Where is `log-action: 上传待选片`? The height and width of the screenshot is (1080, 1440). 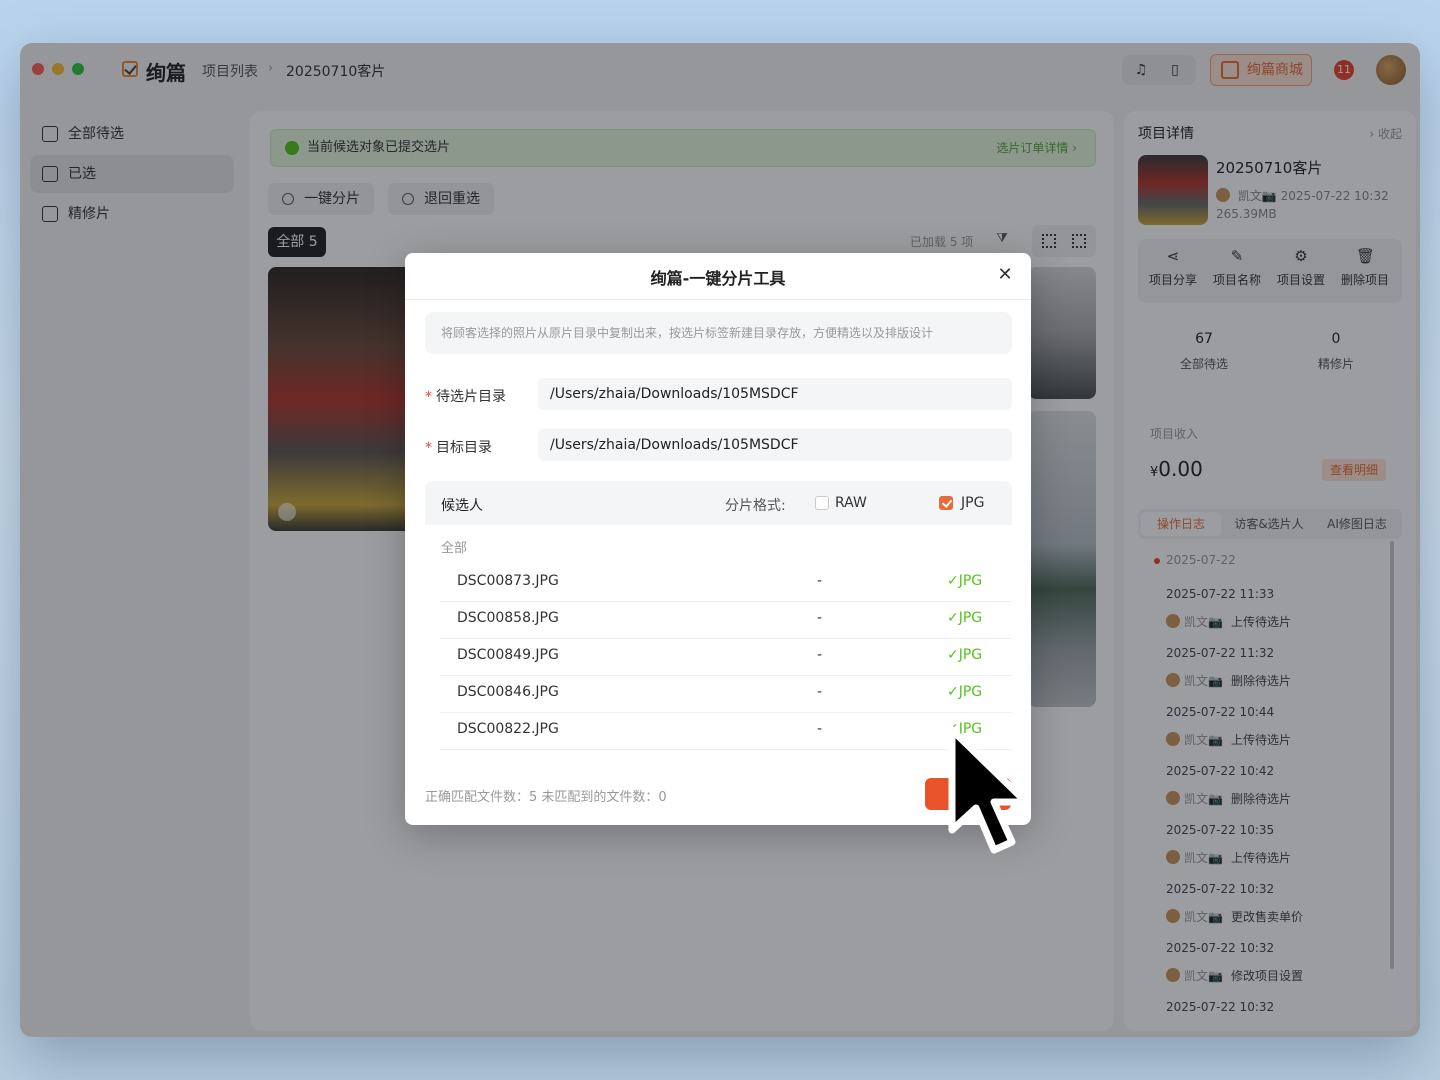
log-action: 上传待选片 is located at coordinates (1260, 622).